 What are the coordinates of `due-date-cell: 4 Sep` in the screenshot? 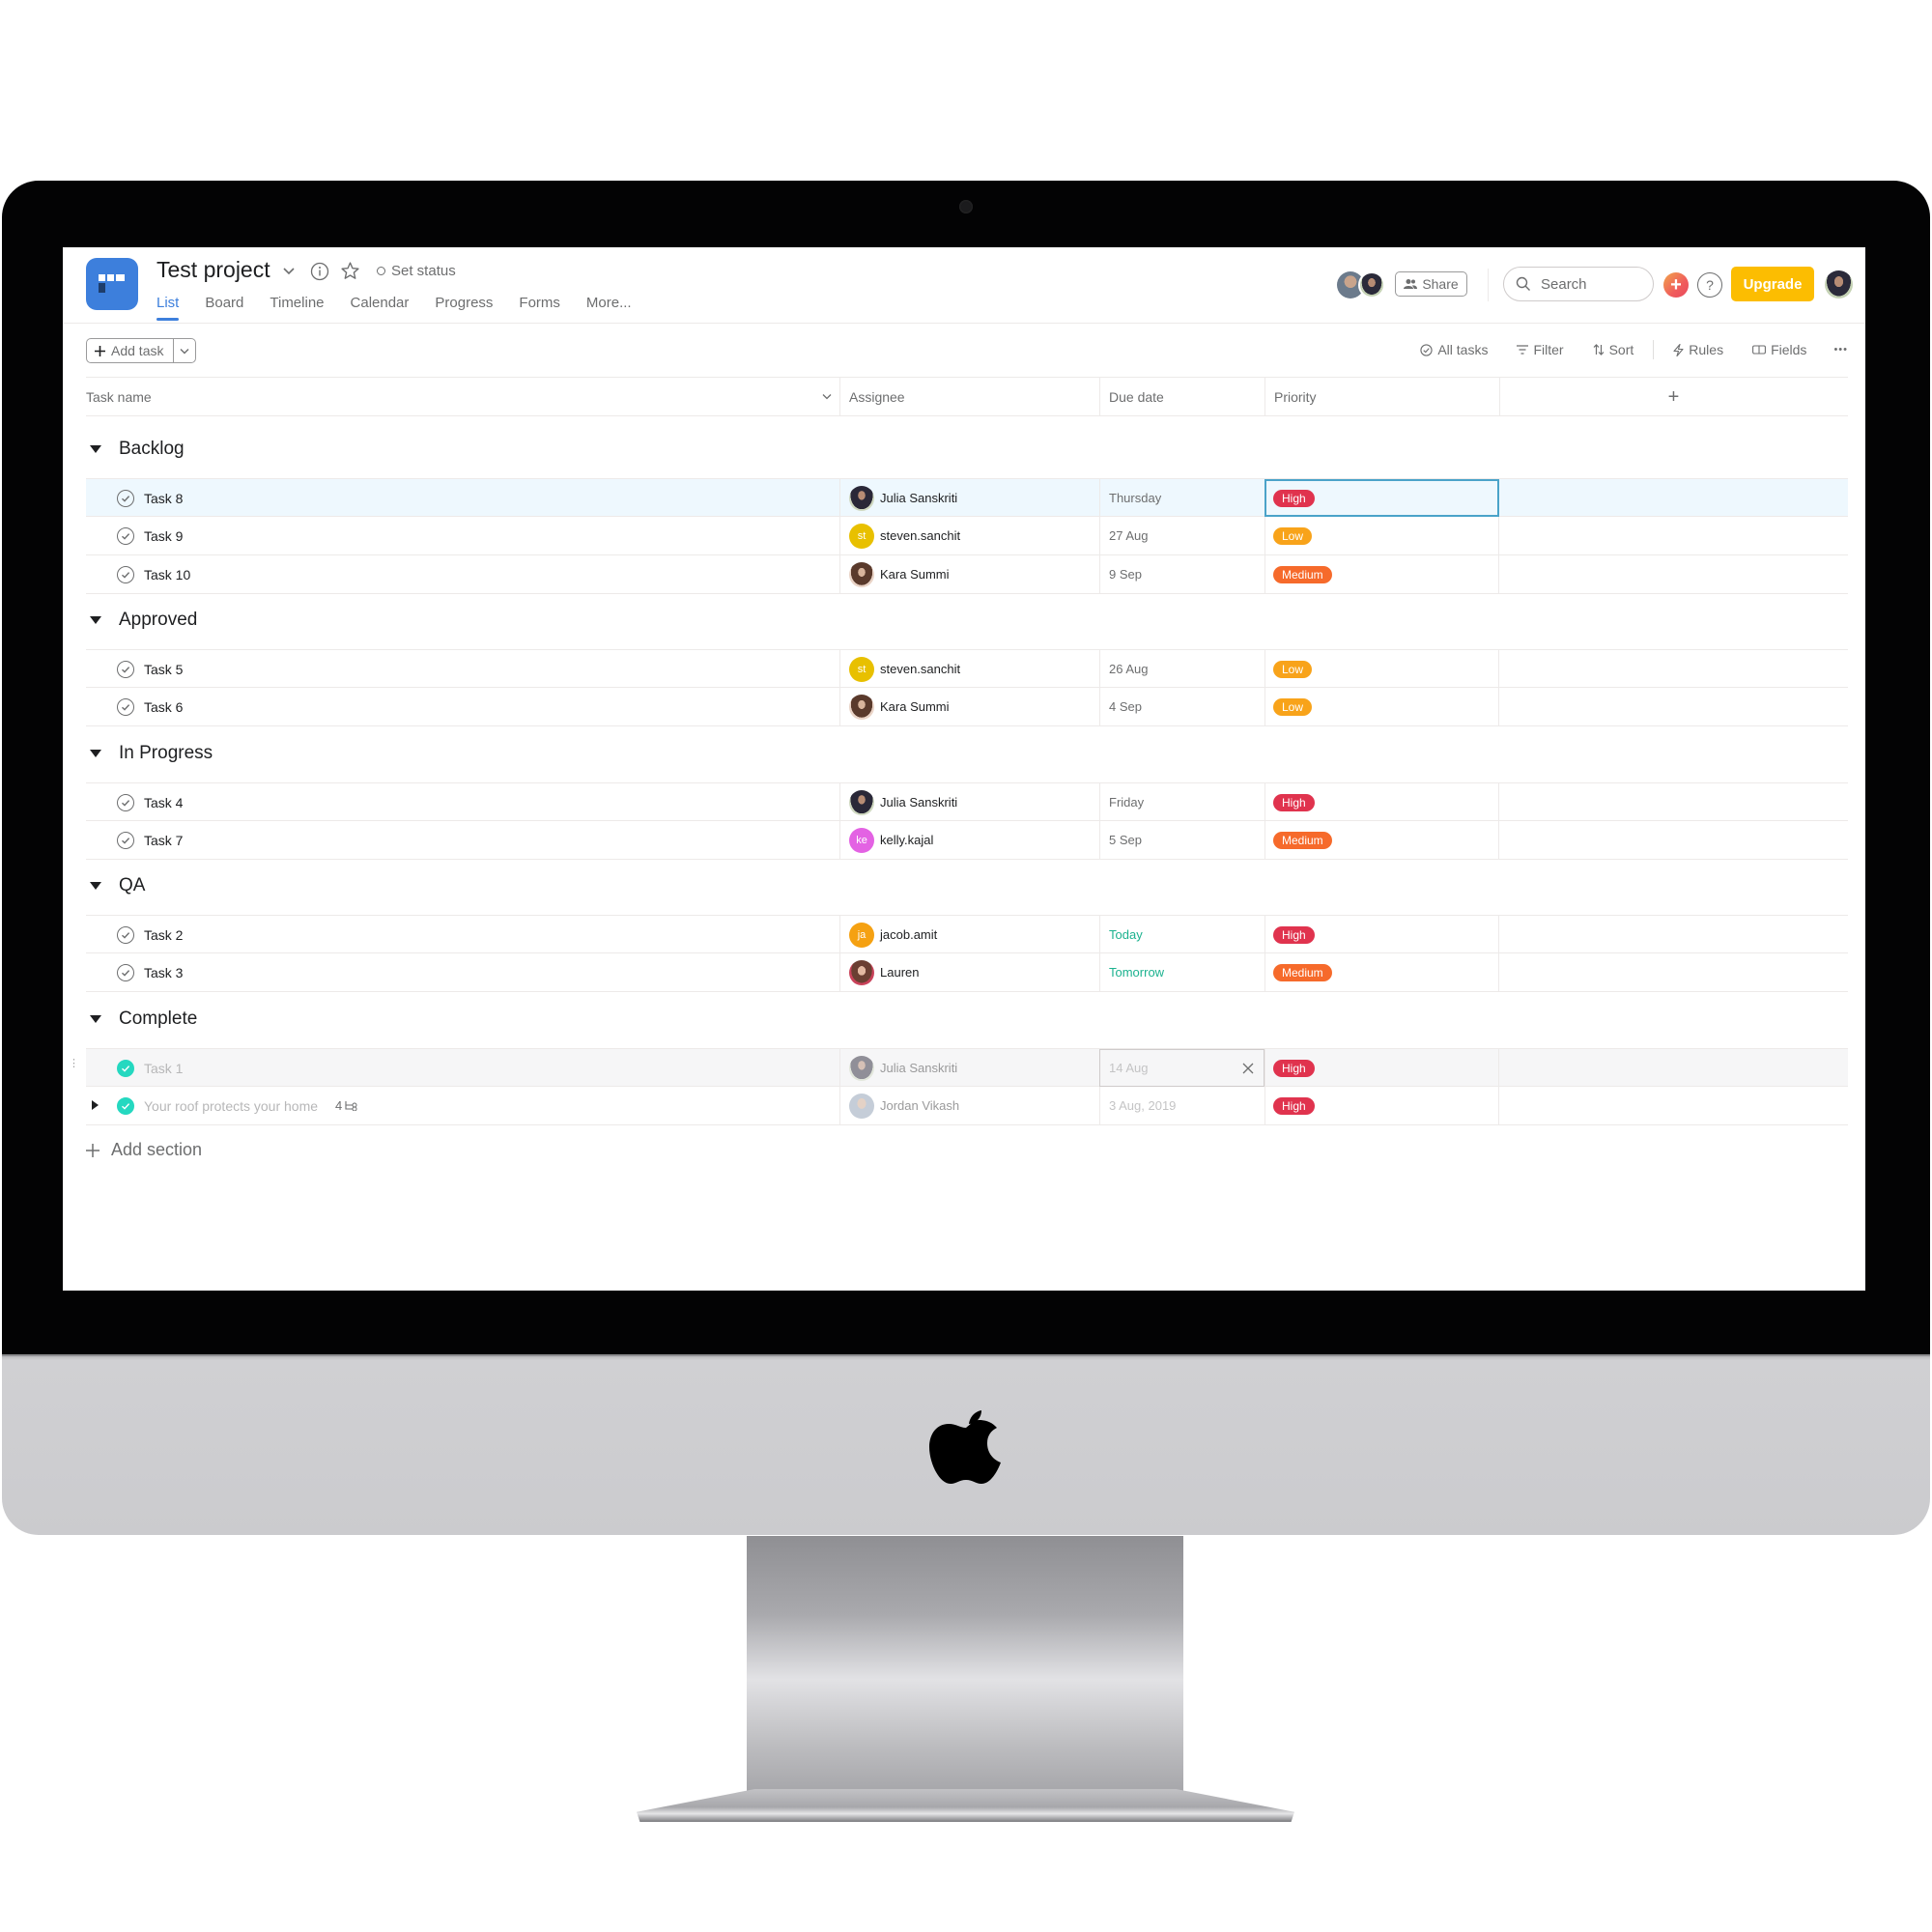 It's located at (1181, 706).